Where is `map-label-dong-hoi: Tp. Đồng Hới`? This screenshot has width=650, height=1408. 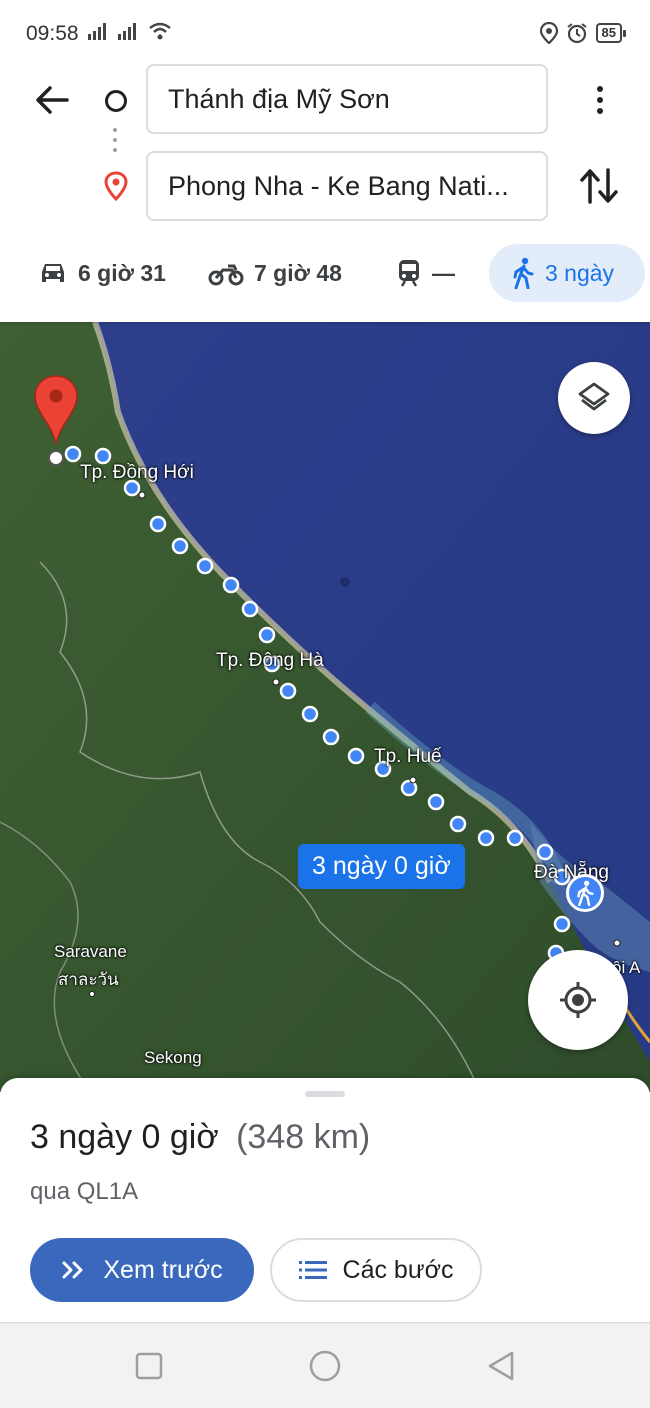
map-label-dong-hoi: Tp. Đồng Hới is located at coordinates (137, 472).